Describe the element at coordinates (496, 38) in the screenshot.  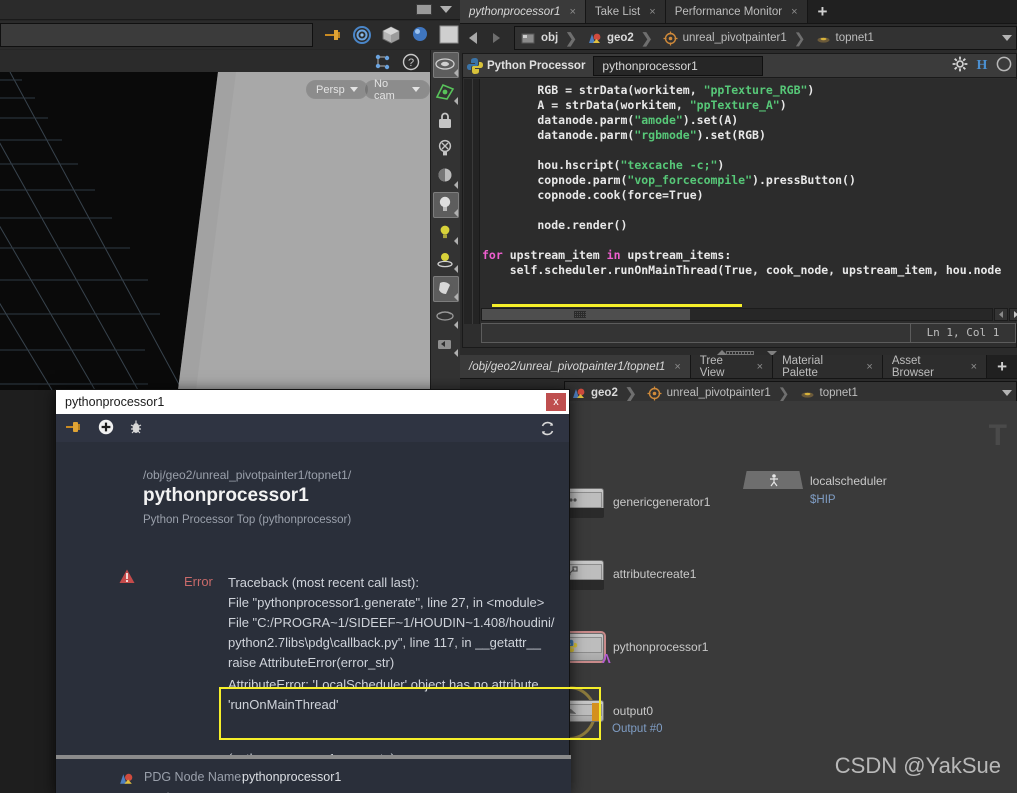
I see `forward-icon` at that location.